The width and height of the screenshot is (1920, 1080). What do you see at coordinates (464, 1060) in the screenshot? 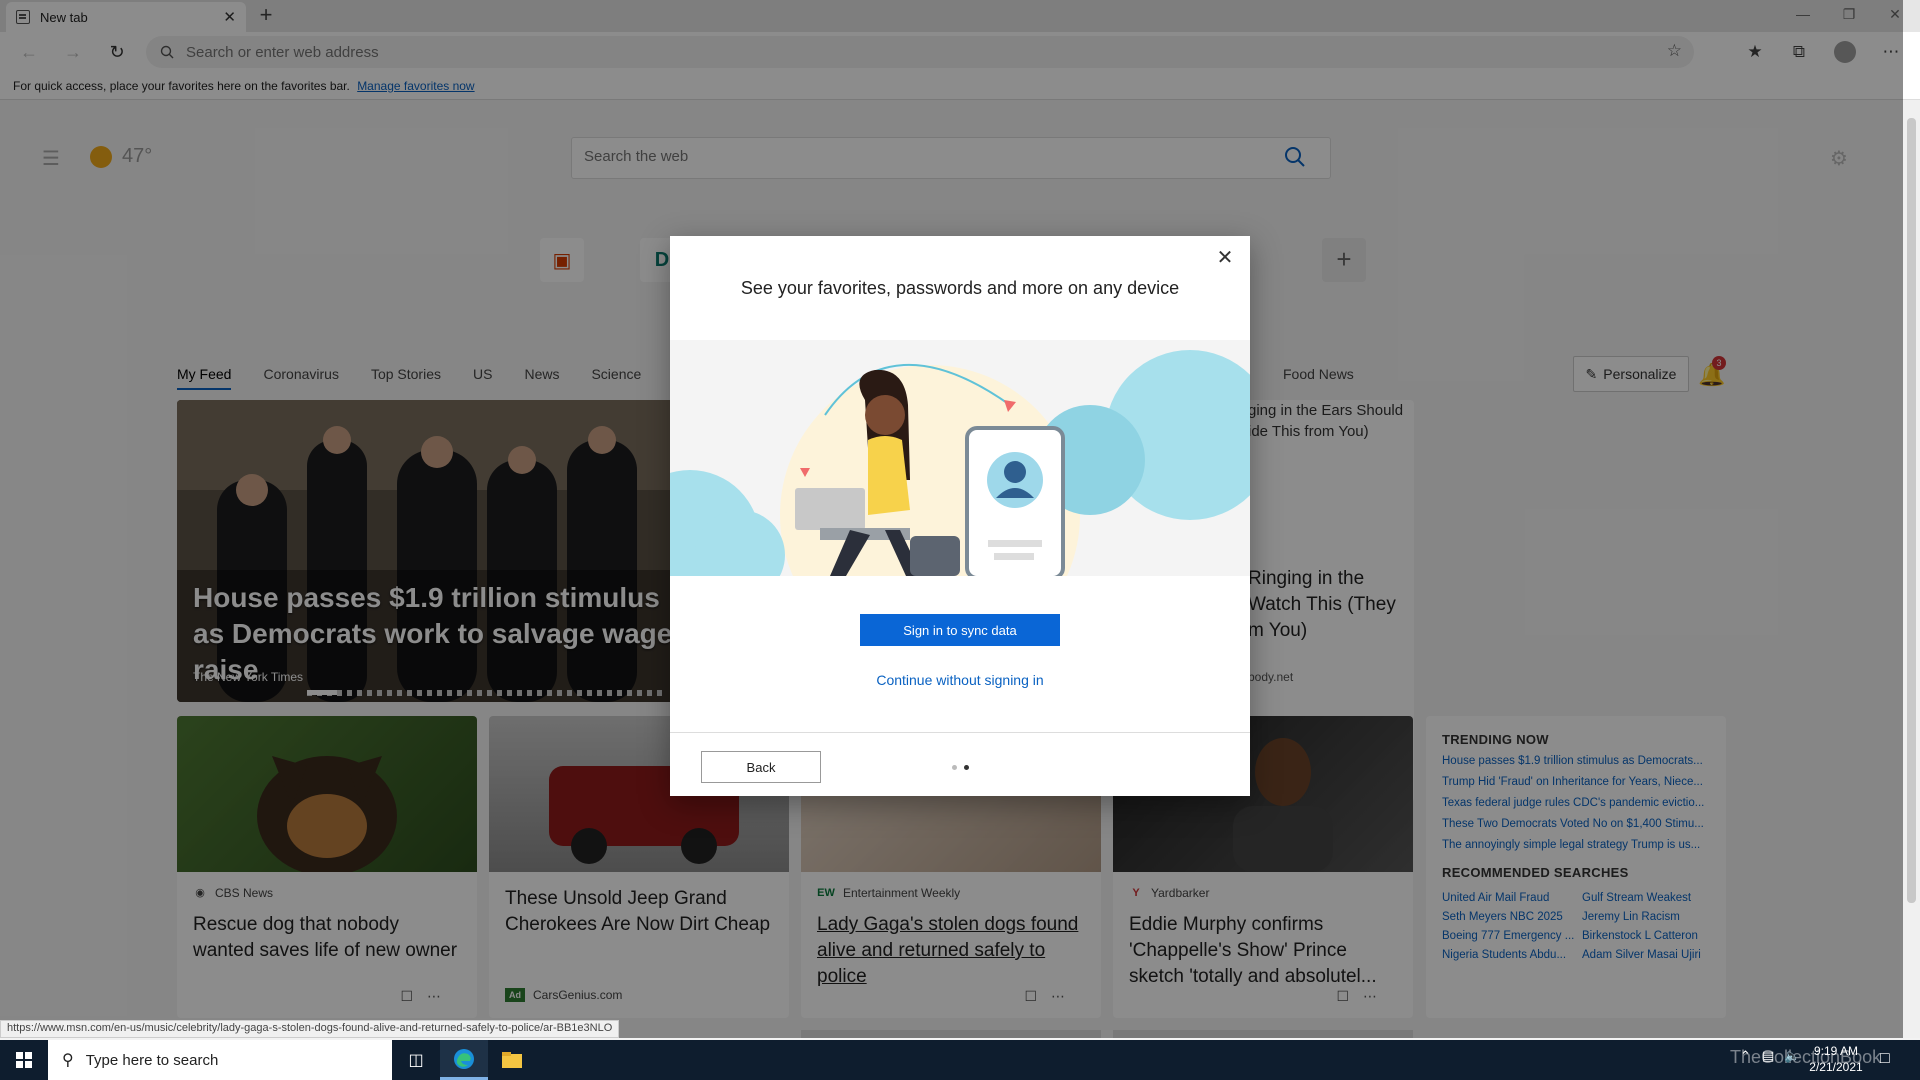
I see `edge-browser-icon` at bounding box center [464, 1060].